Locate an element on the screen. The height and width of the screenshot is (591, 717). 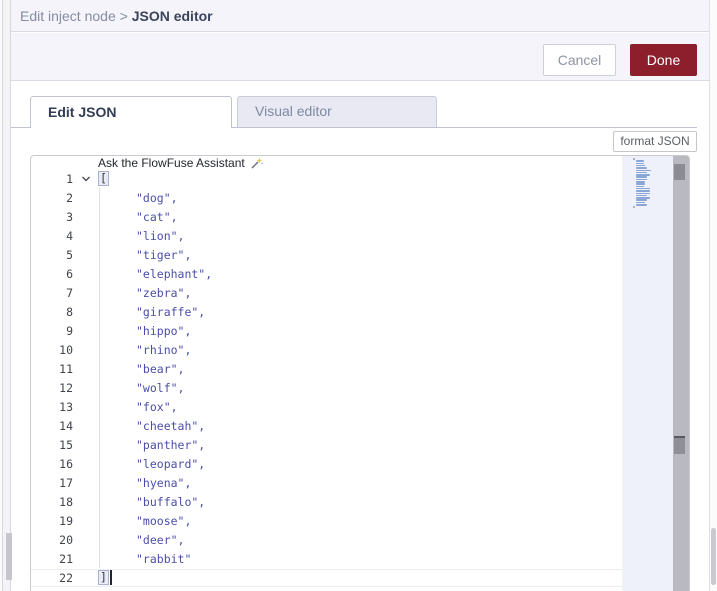
editor-scrollbar-marker is located at coordinates (679, 445).